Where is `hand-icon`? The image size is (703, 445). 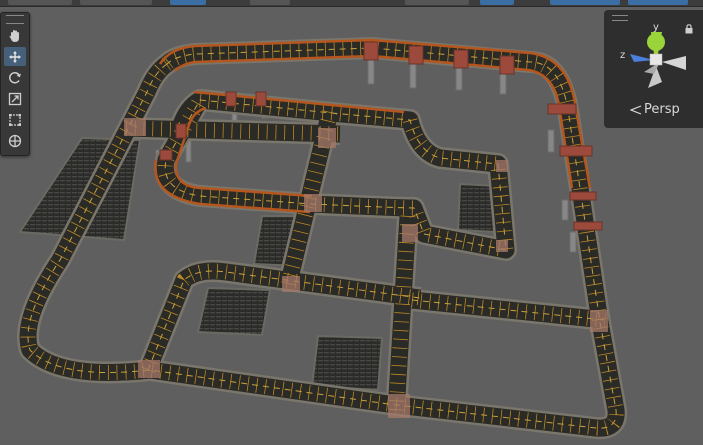 hand-icon is located at coordinates (14, 35).